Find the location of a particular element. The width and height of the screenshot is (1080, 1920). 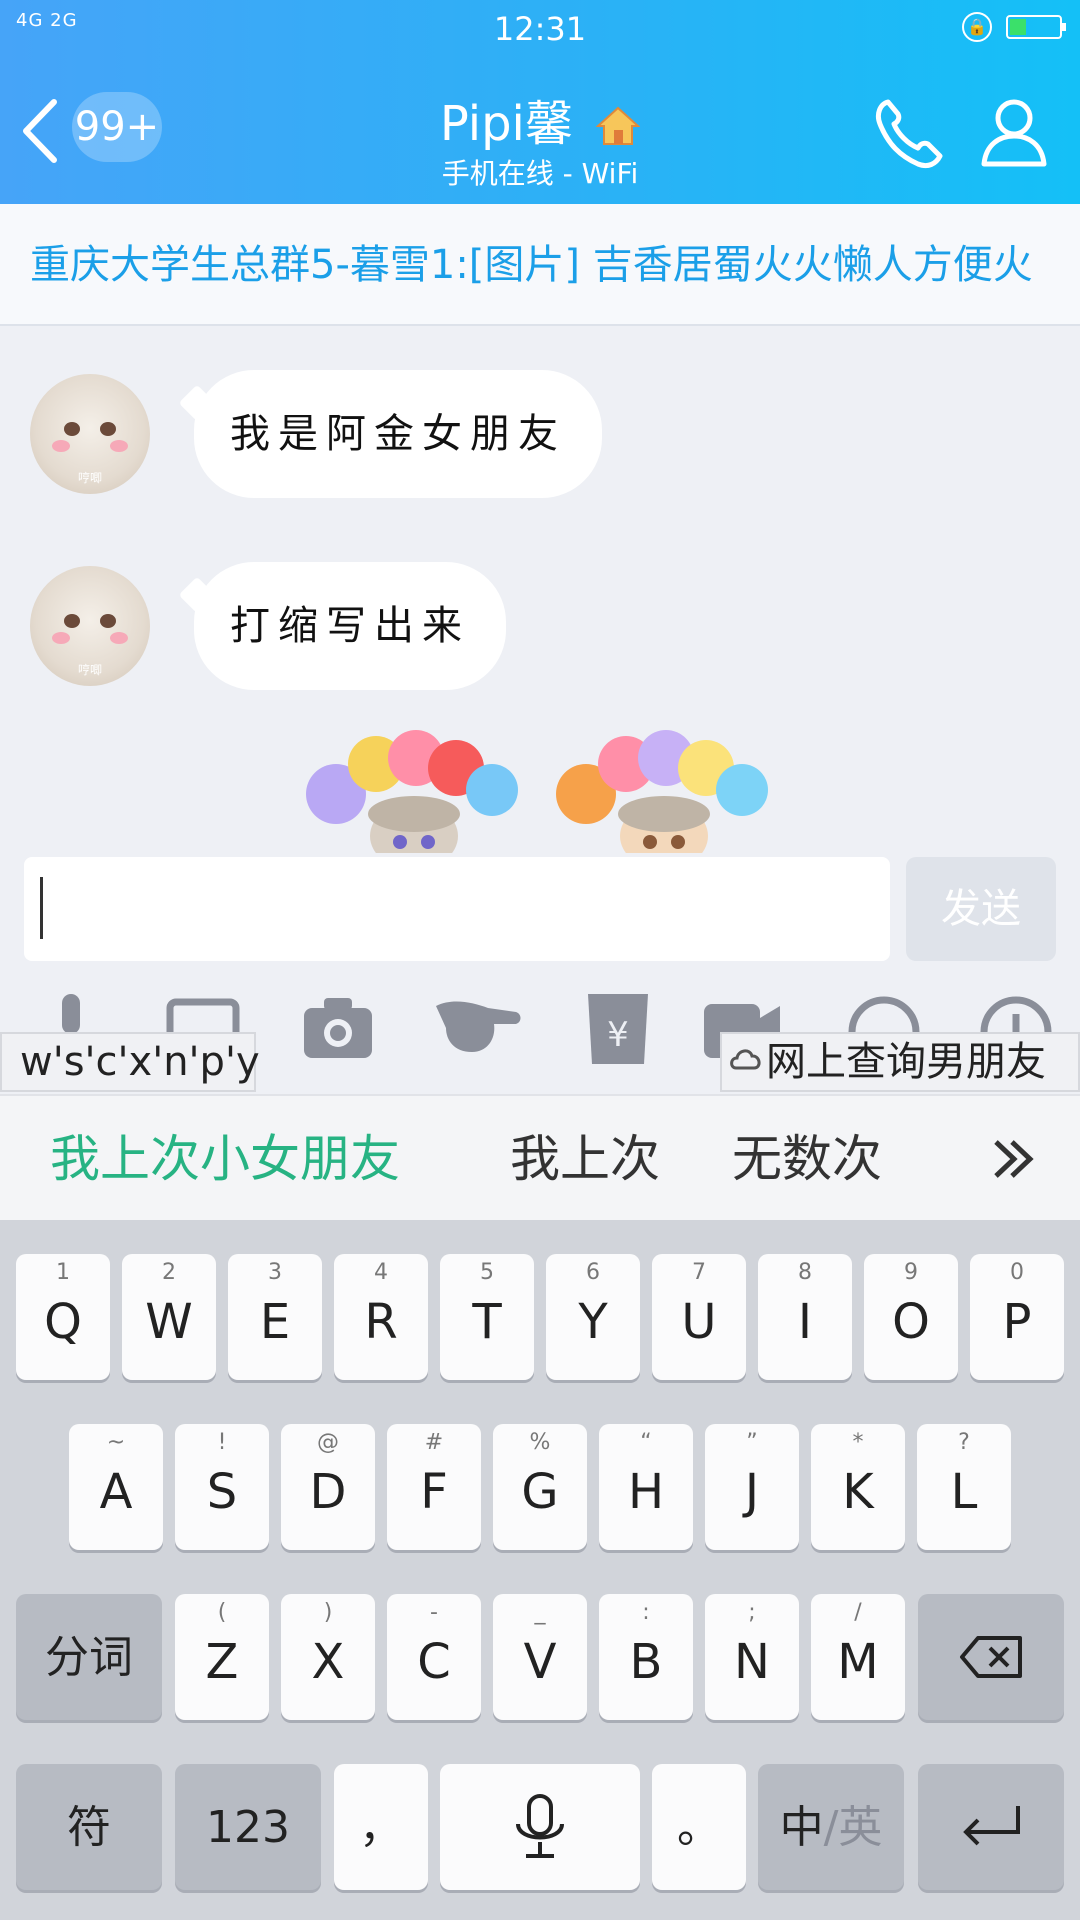

voice-input-key is located at coordinates (540, 1827).